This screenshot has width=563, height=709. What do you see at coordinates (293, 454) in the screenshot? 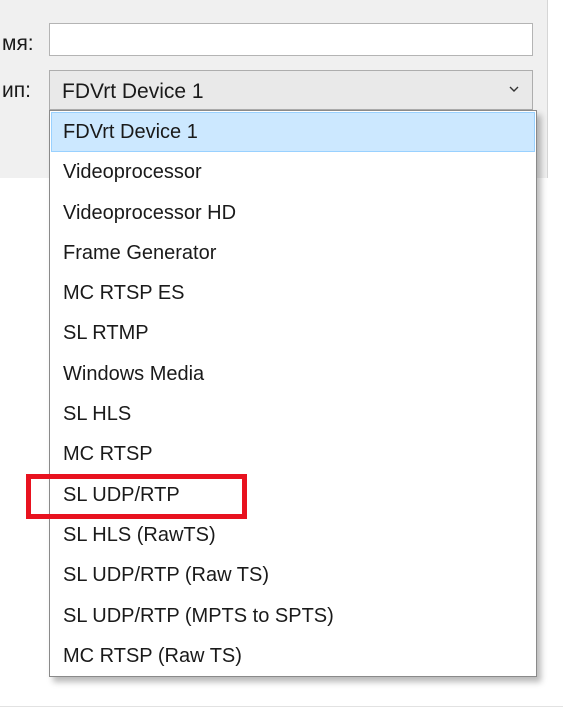
I see `dropdown-option-mc-rtsp: MC RTSP` at bounding box center [293, 454].